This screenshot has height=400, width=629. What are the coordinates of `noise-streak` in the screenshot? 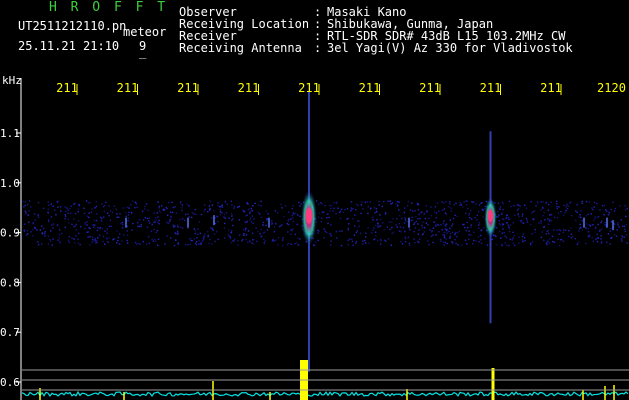 It's located at (584, 222).